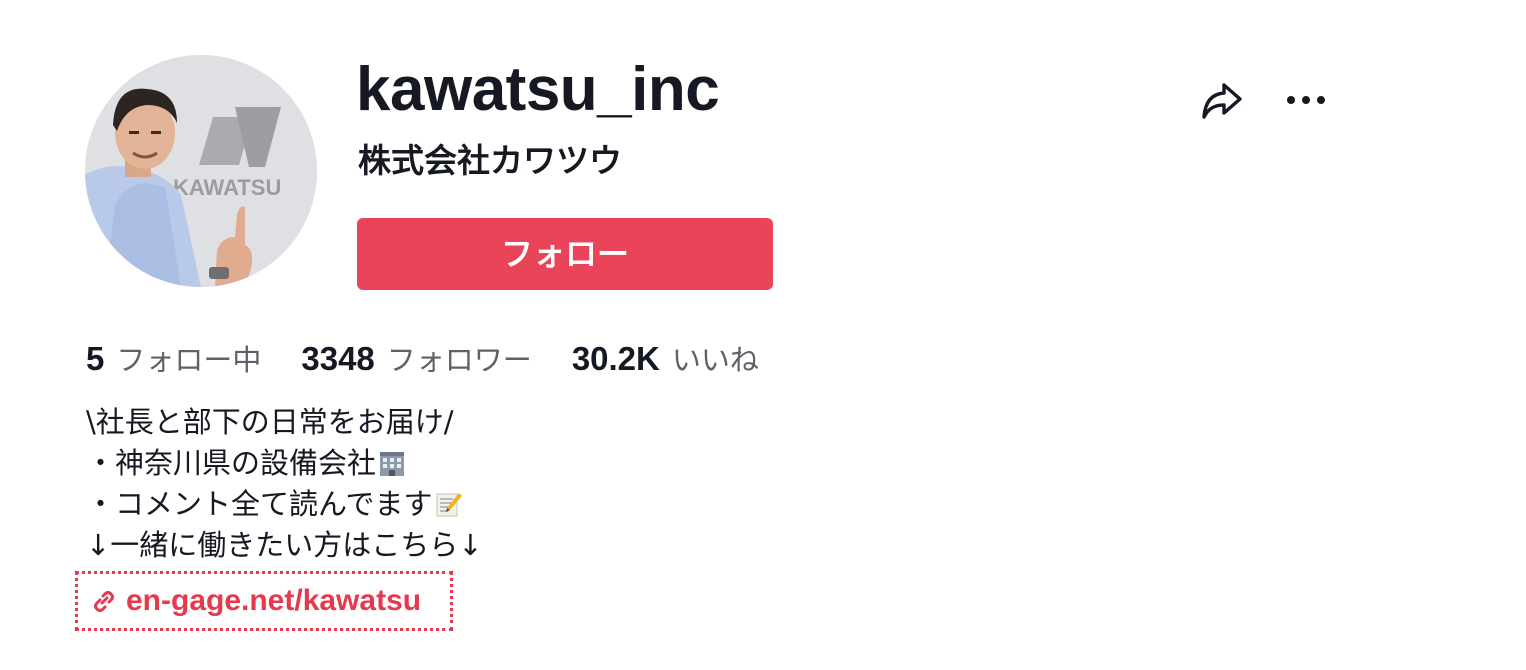 Image resolution: width=1526 pixels, height=670 pixels. Describe the element at coordinates (538, 89) in the screenshot. I see `username: kawatsu_inc` at that location.